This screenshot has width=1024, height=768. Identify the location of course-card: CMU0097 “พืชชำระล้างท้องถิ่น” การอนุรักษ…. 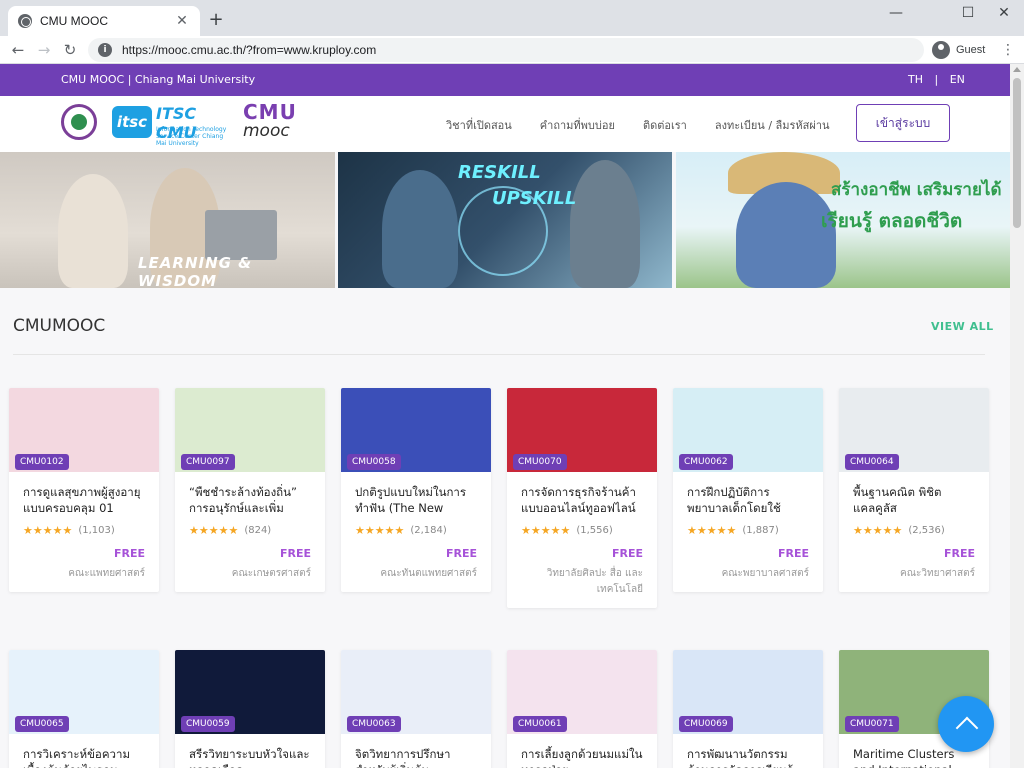
(250, 490).